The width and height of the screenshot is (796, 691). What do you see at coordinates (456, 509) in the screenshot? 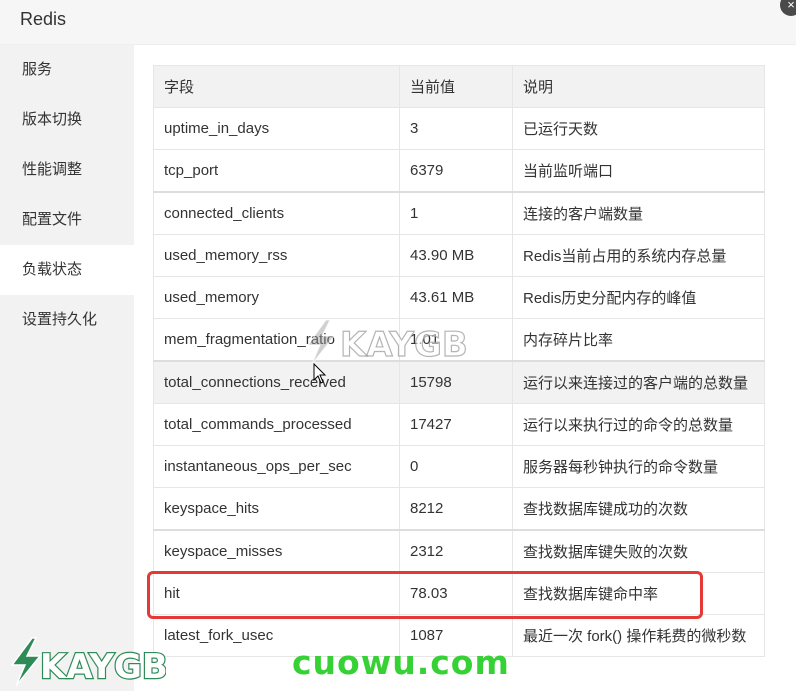
I see `cell-value: 8212` at bounding box center [456, 509].